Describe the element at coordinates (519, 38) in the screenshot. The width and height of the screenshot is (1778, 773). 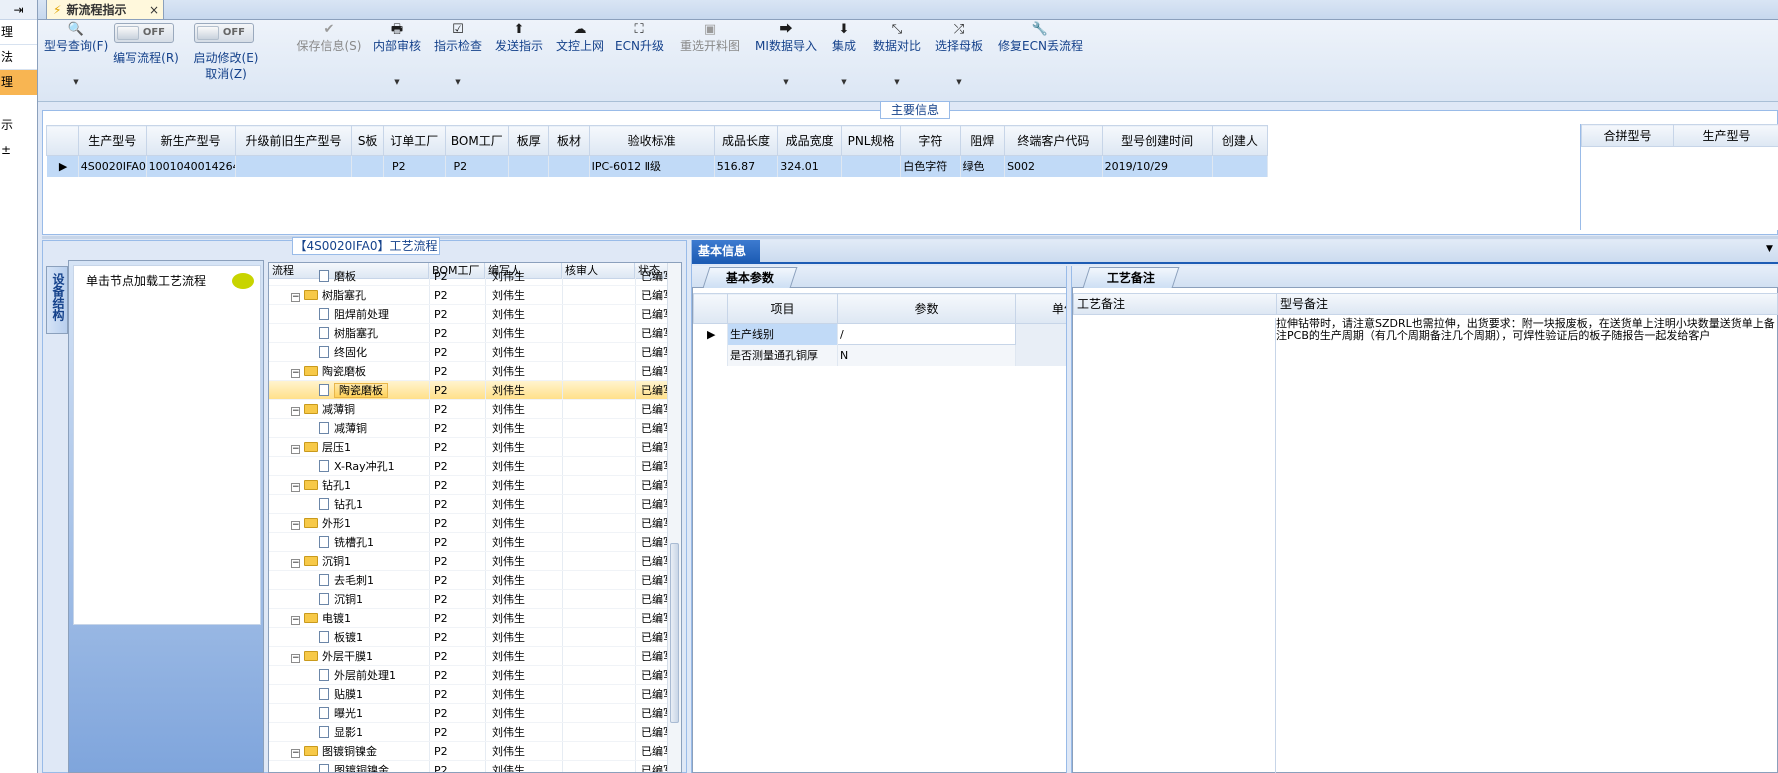
I see `send-instruction-button: ⬆ 发送指示` at that location.